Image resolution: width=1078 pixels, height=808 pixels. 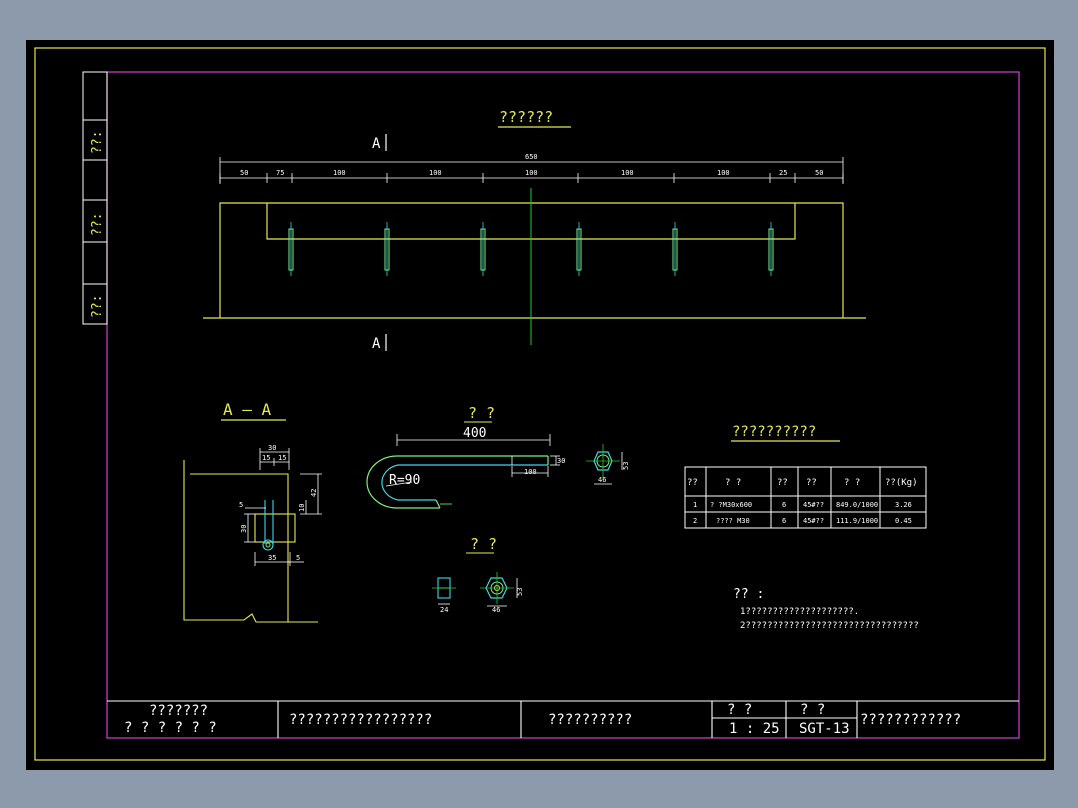 What do you see at coordinates (280, 173) in the screenshot?
I see `chain-dim-2: 75` at bounding box center [280, 173].